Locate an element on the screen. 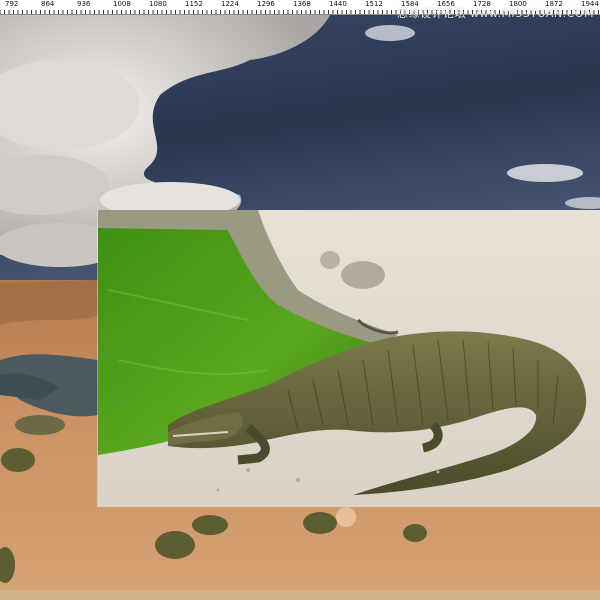  ruler-label: 1296 is located at coordinates (266, 4).